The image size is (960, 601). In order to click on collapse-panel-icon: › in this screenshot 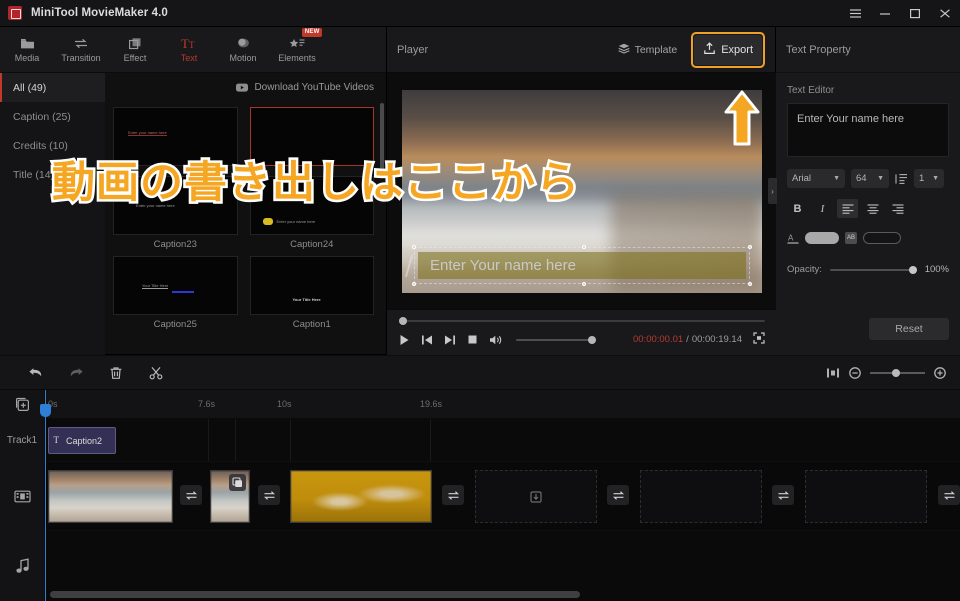, I will do `click(772, 191)`.